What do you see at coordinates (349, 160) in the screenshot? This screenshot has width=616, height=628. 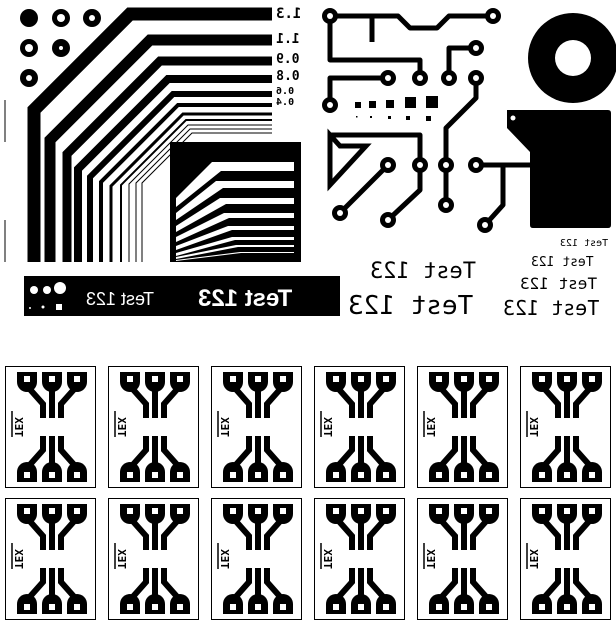 I see `triangle-trace` at bounding box center [349, 160].